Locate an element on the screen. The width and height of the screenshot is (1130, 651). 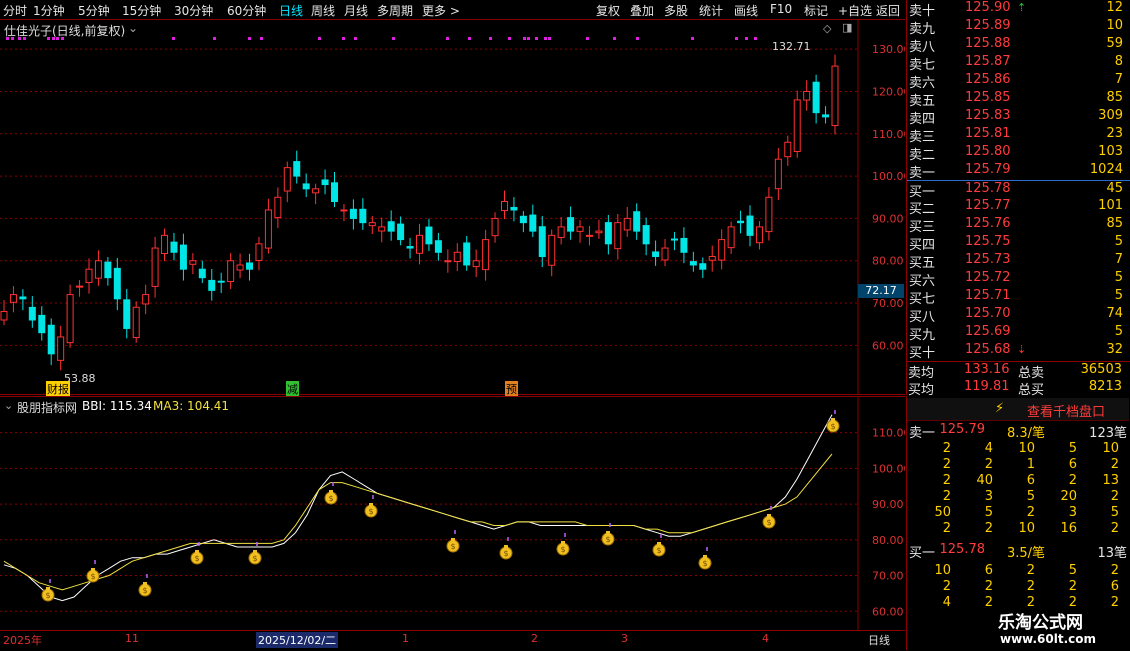
tab-60min: 60分钟 is located at coordinates (246, 10).